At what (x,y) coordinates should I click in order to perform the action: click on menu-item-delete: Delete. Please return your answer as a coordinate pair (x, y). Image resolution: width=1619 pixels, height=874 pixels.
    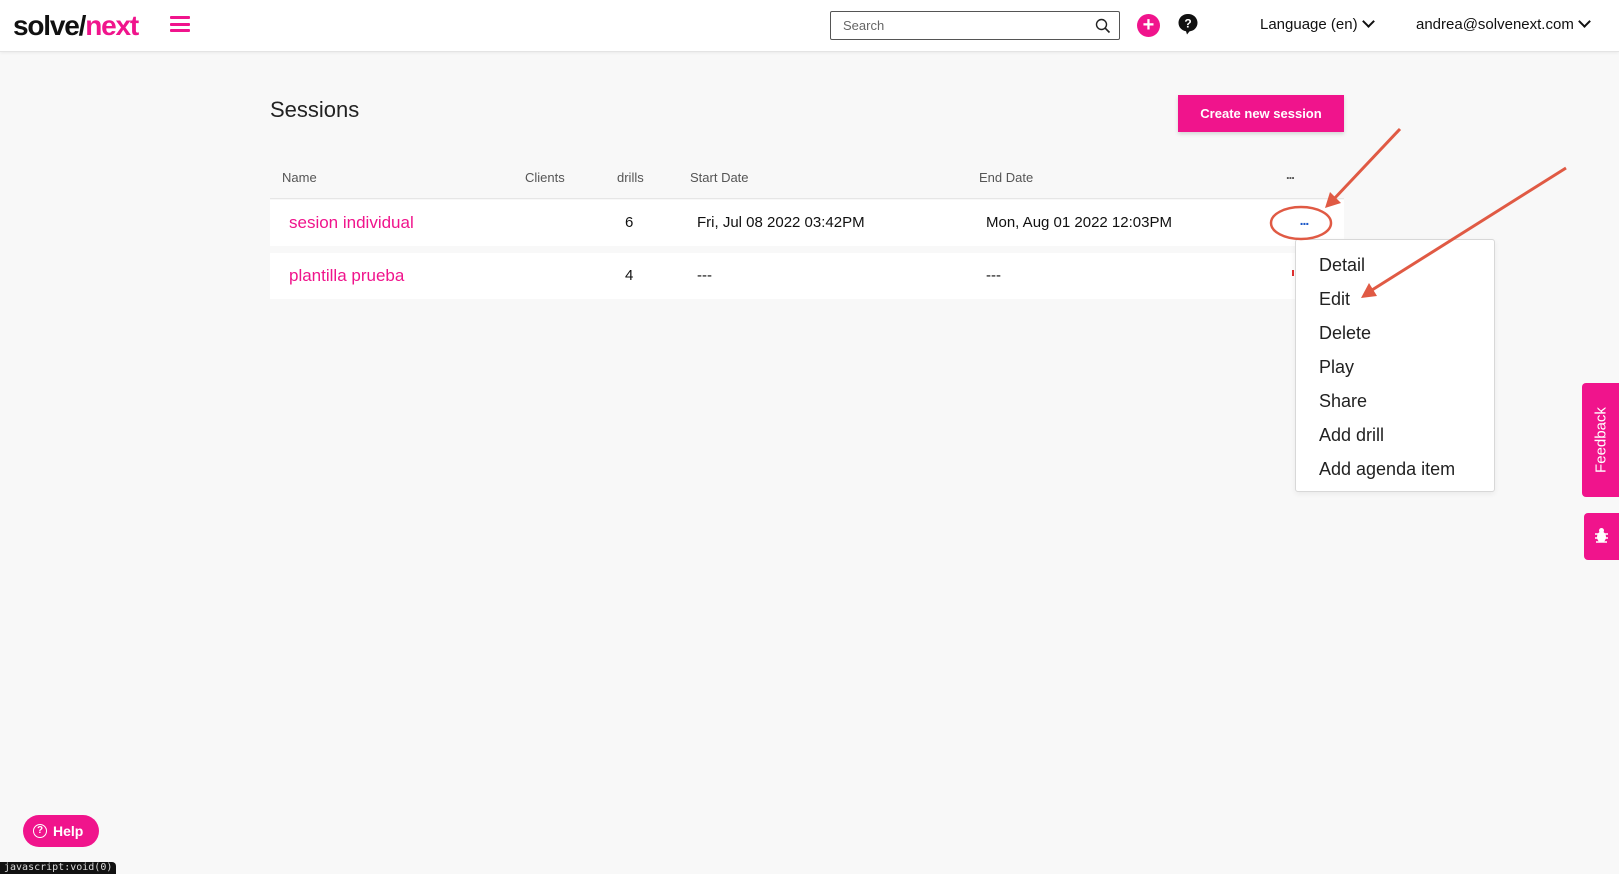
    Looking at the image, I should click on (1395, 336).